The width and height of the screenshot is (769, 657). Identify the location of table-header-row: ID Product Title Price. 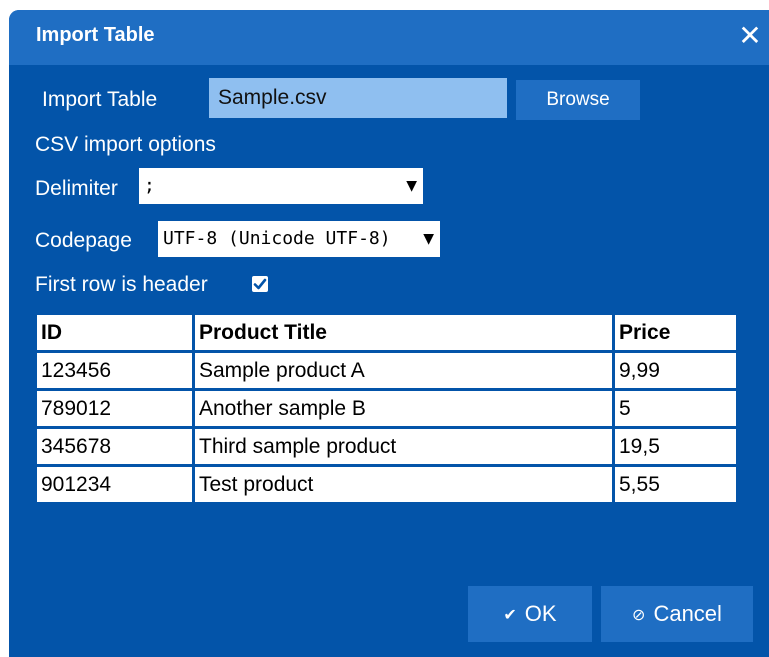
(386, 332).